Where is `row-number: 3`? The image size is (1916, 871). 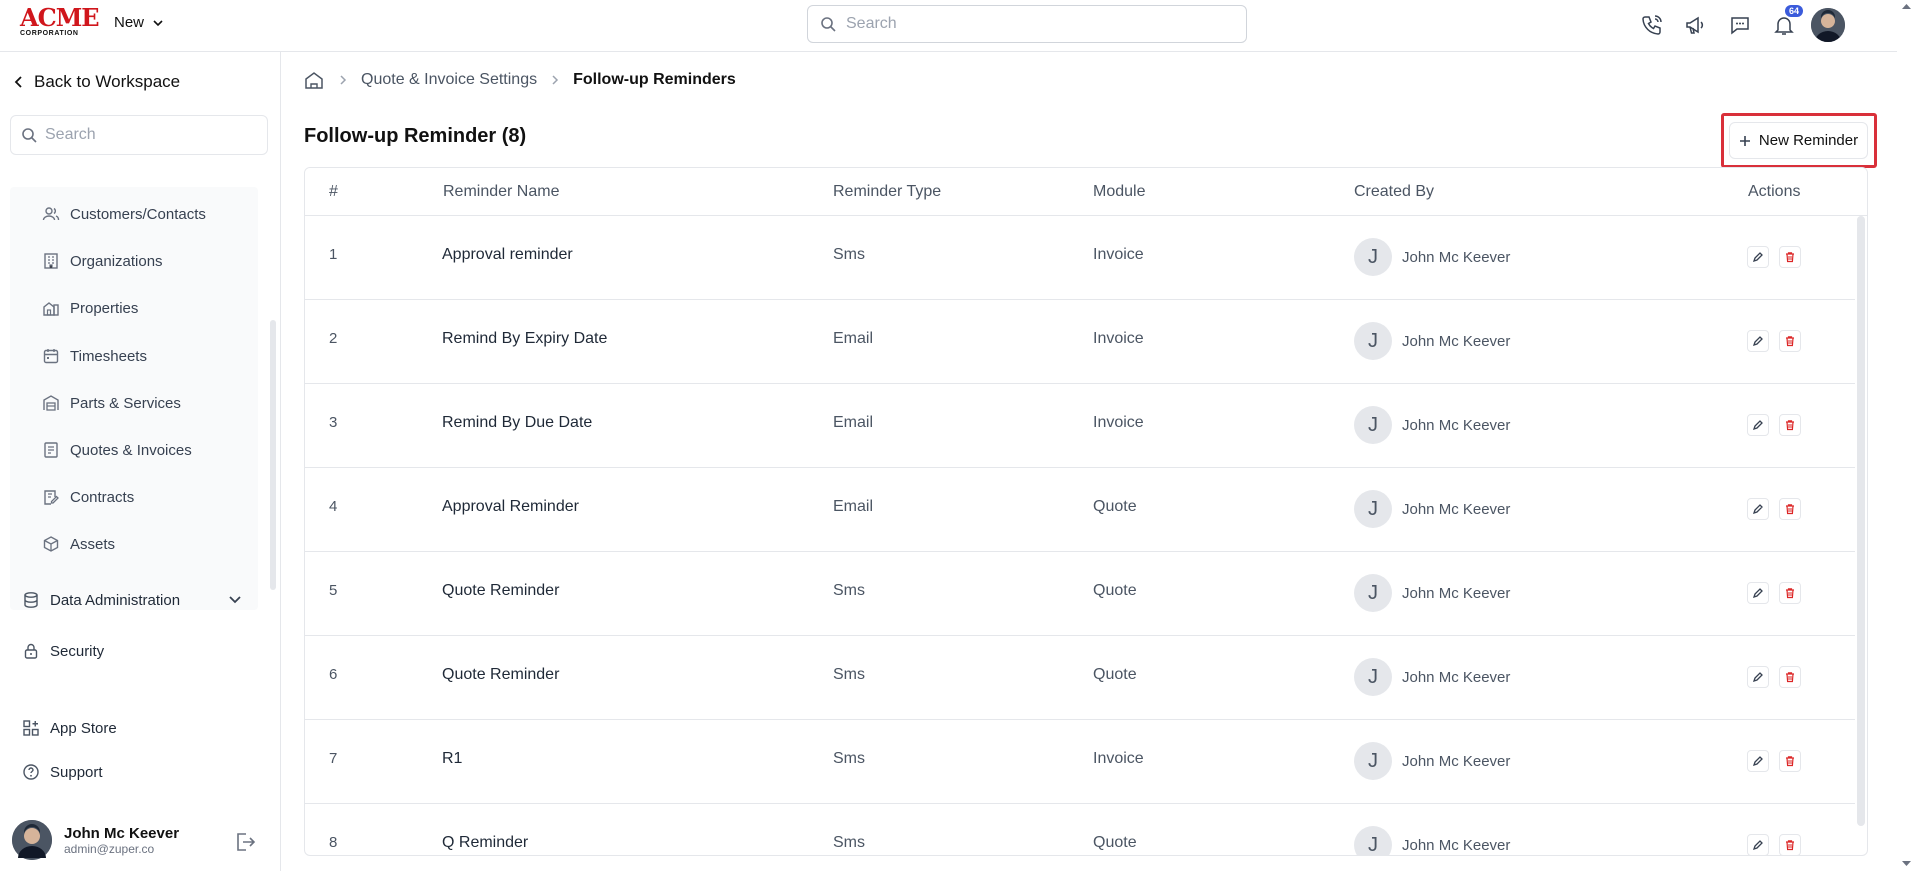 row-number: 3 is located at coordinates (333, 422).